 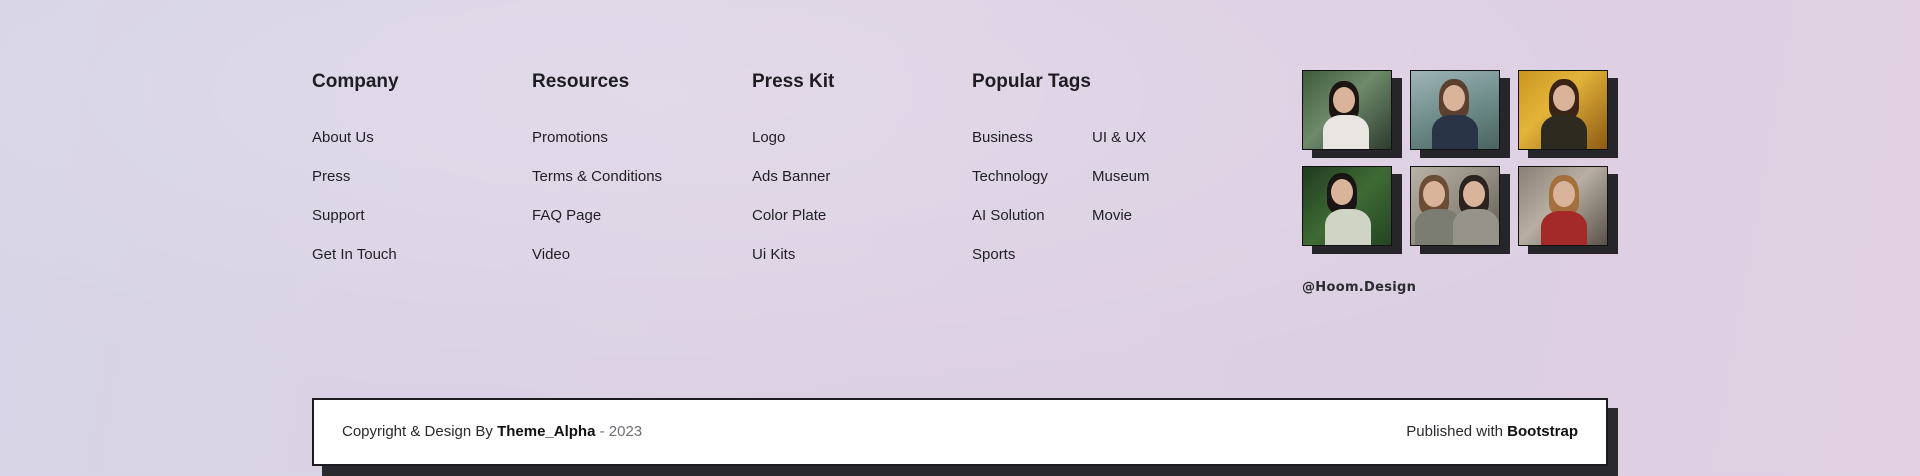 What do you see at coordinates (1347, 206) in the screenshot?
I see `photo-woman-floral-dress-park` at bounding box center [1347, 206].